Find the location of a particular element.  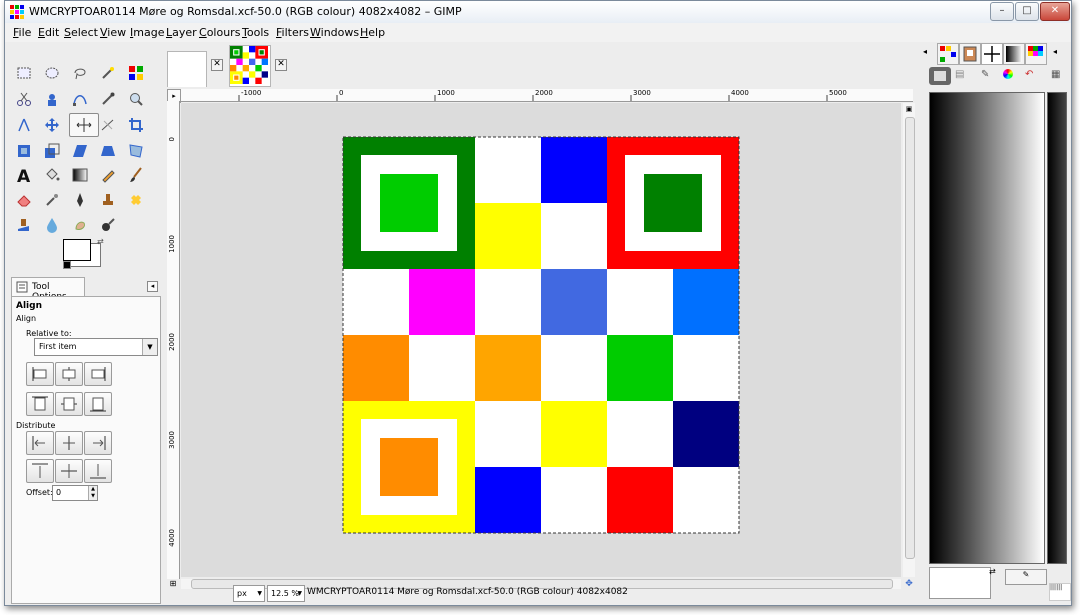

perspective-clone-tool is located at coordinates (24, 225).